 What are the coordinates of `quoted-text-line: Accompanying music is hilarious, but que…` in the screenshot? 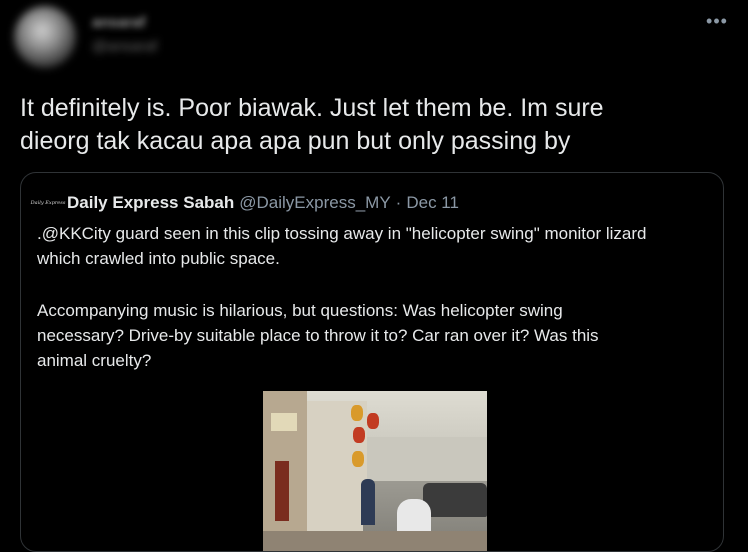 It's located at (300, 310).